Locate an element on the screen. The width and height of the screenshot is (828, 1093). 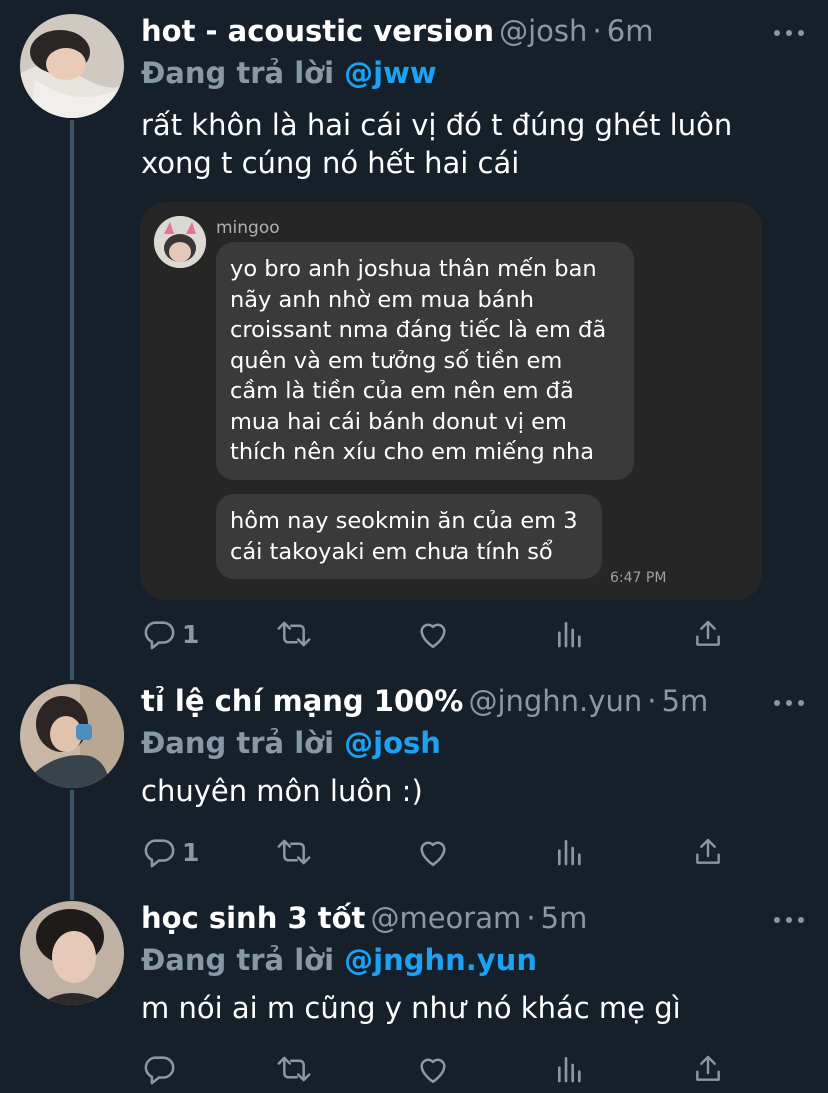
replying-to: Đang trả lời @josh is located at coordinates (472, 745).